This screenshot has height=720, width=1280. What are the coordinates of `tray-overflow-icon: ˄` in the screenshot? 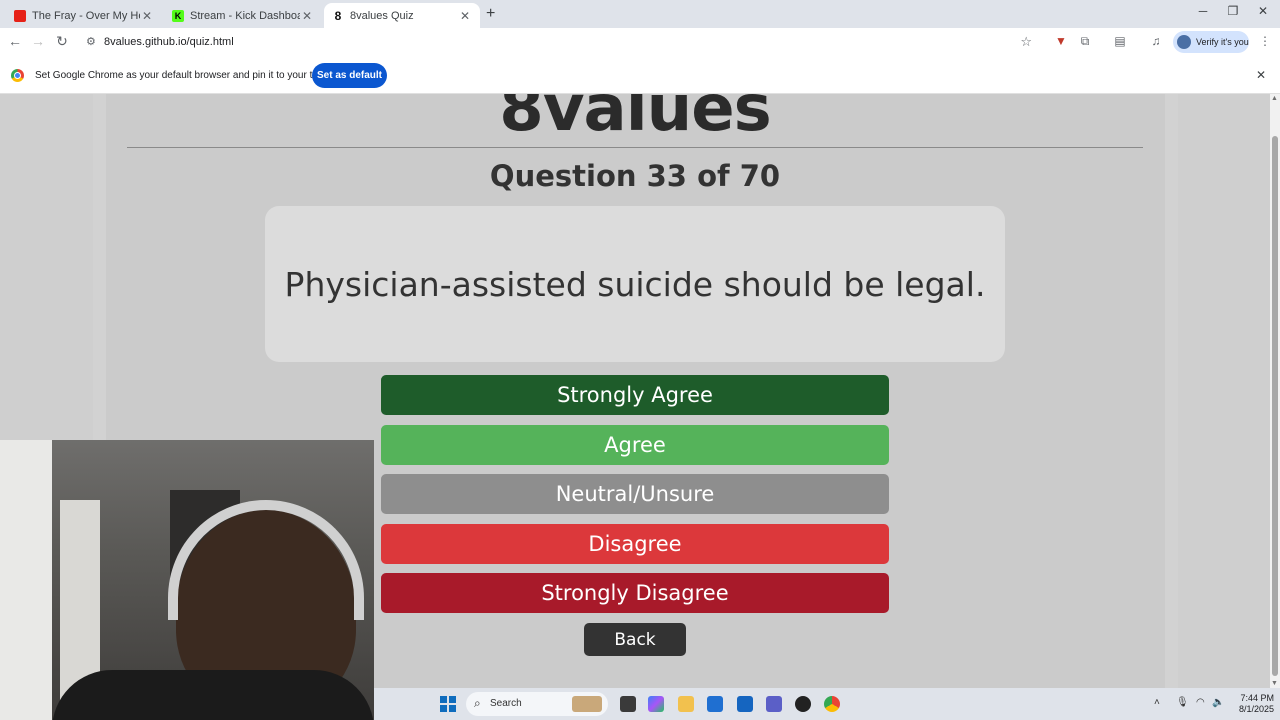 It's located at (1157, 702).